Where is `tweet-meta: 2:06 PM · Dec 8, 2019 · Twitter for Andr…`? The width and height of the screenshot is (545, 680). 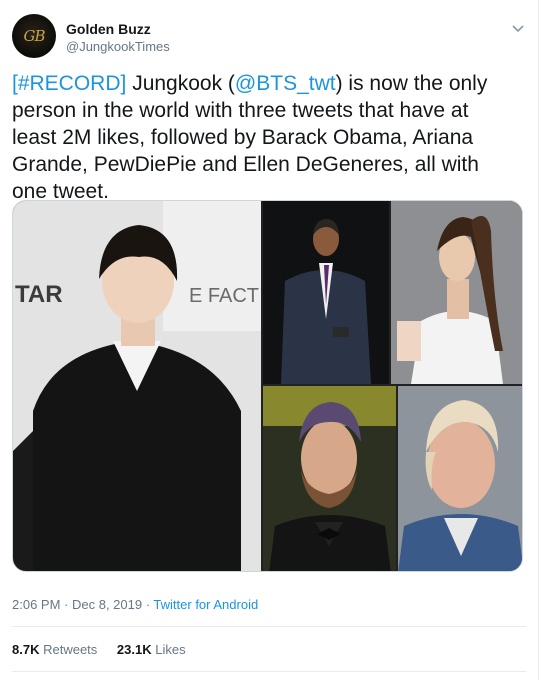 tweet-meta: 2:06 PM · Dec 8, 2019 · Twitter for Andr… is located at coordinates (135, 604).